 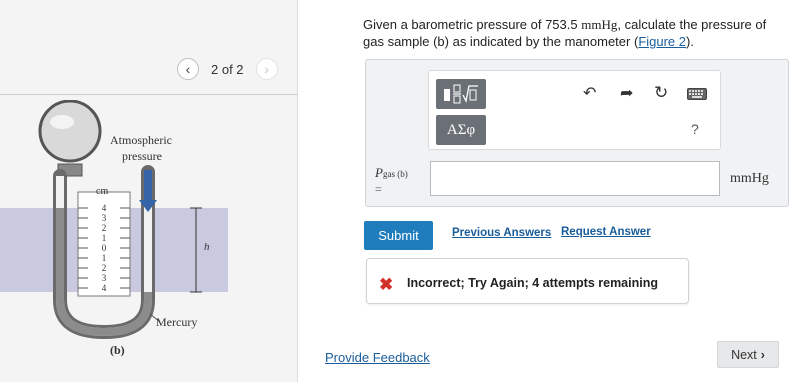 I want to click on provide-feedback-link: Provide Feedback, so click(x=377, y=357).